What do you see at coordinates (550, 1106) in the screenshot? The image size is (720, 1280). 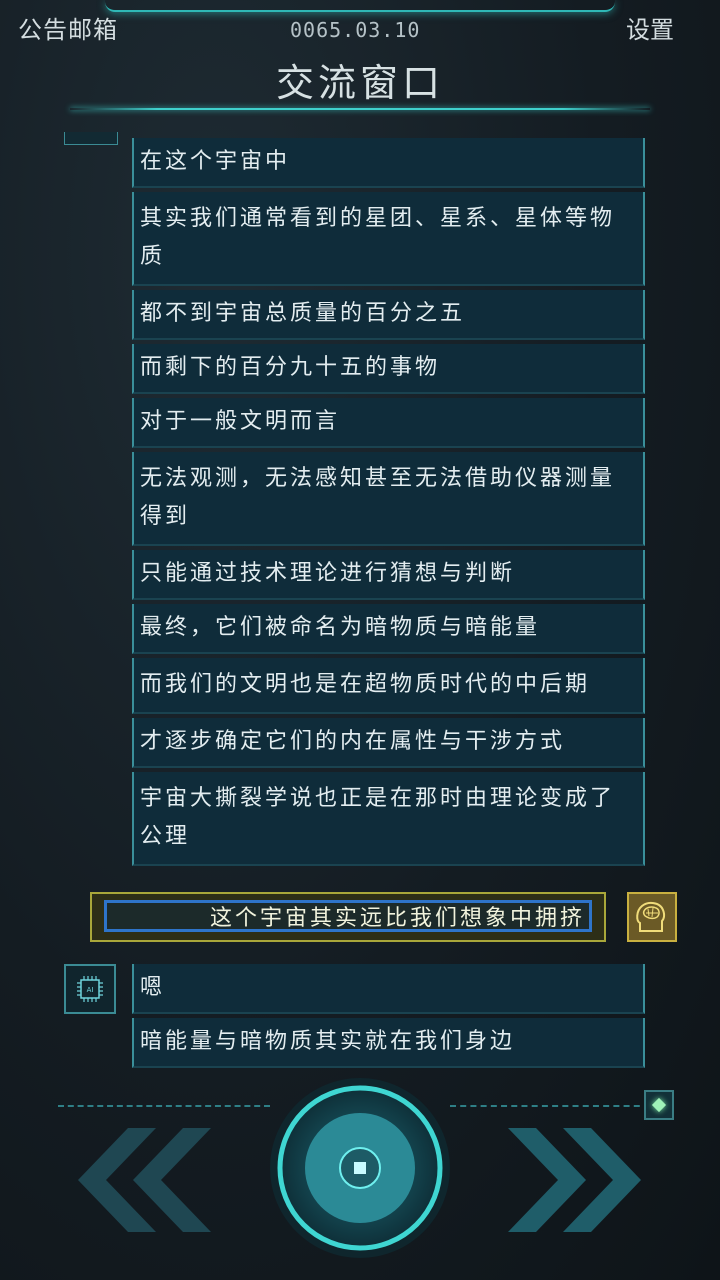 I see `bottom-divider-right` at bounding box center [550, 1106].